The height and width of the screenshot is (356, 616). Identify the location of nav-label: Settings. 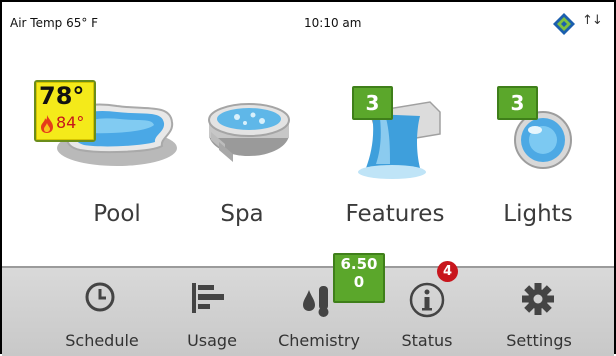
(539, 340).